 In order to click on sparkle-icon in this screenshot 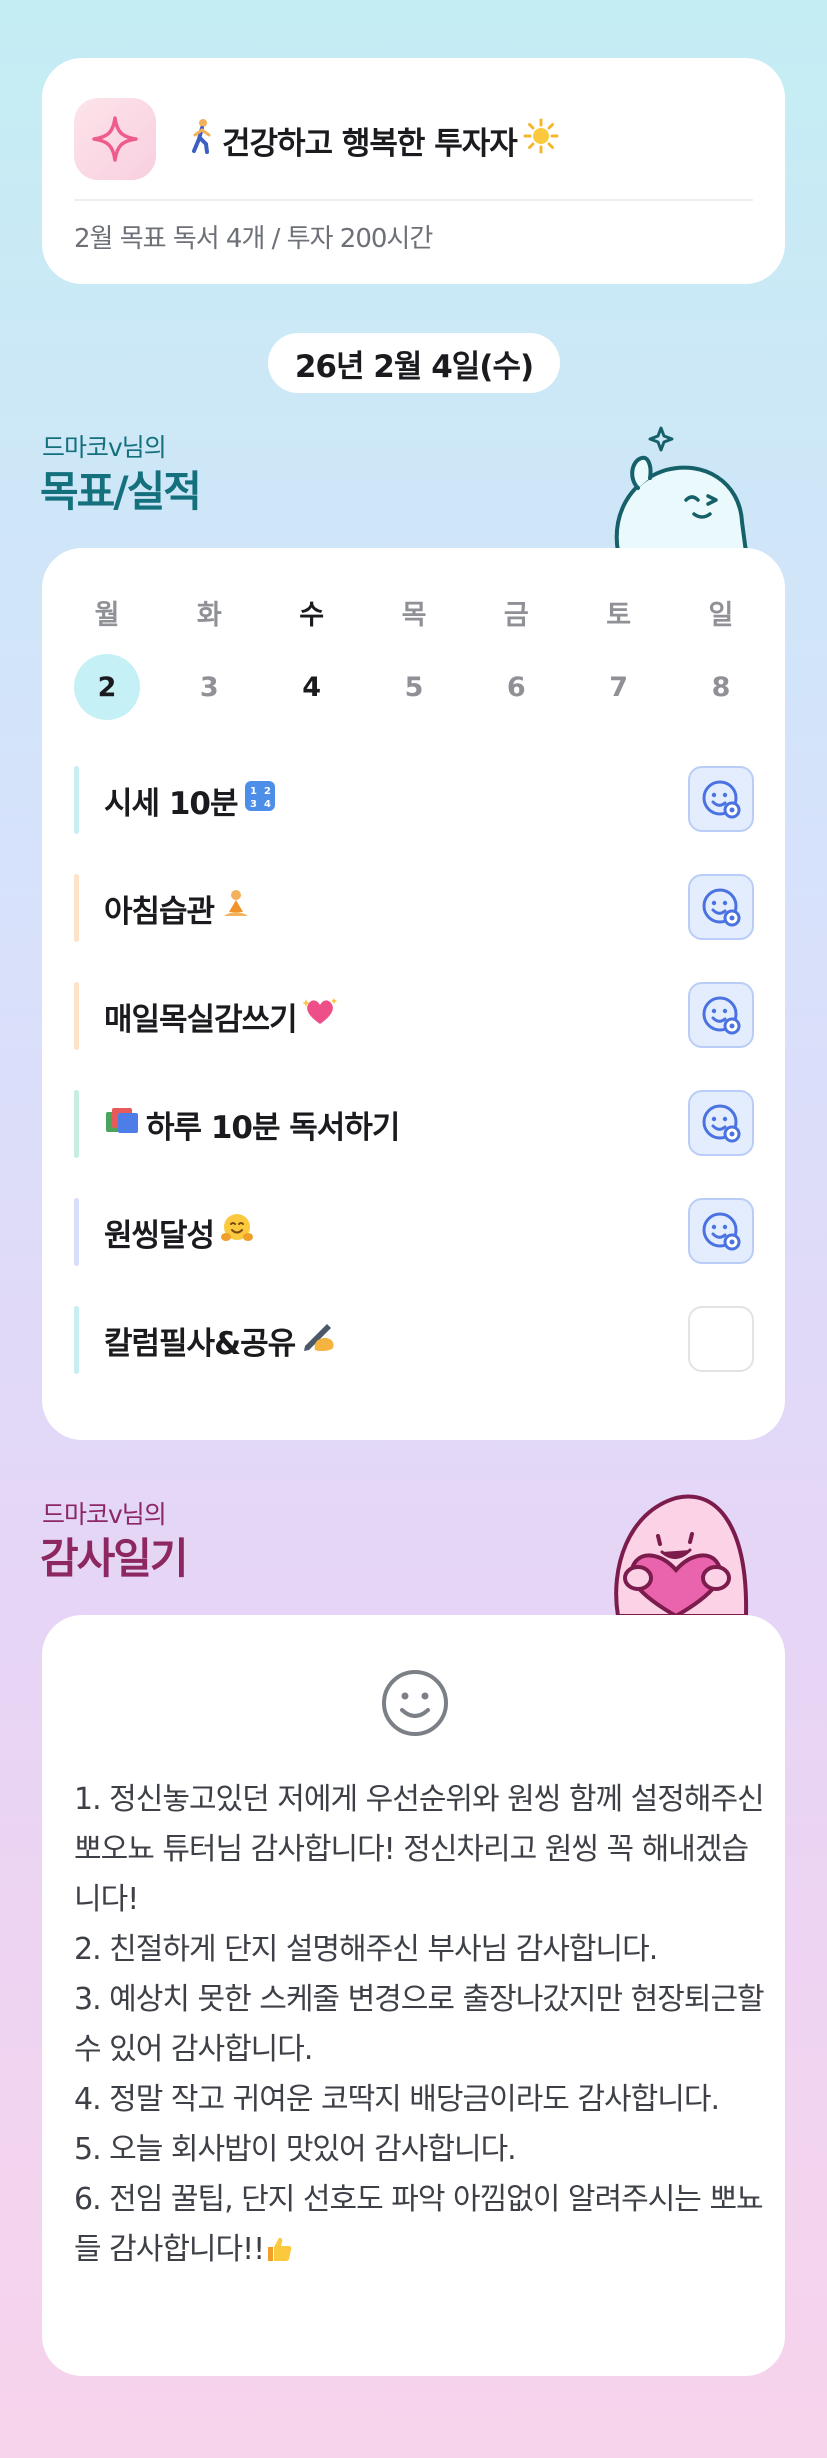, I will do `click(115, 139)`.